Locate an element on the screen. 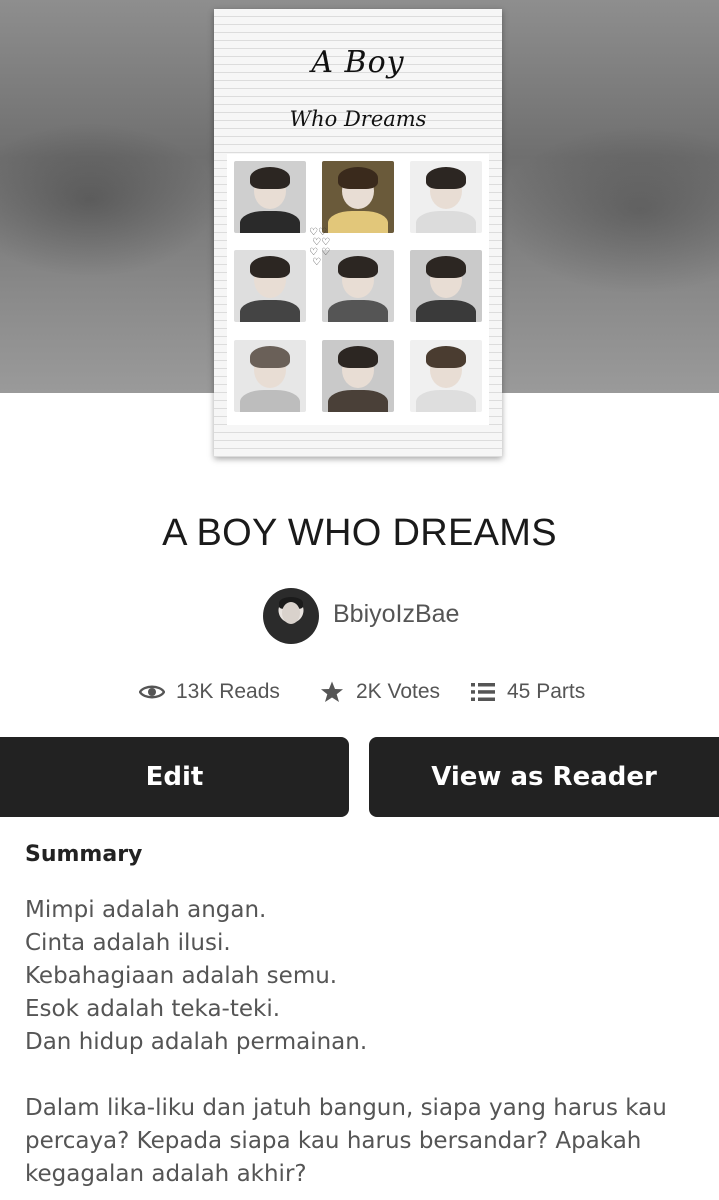 This screenshot has height=1200, width=719. edit-button: Edit is located at coordinates (174, 777).